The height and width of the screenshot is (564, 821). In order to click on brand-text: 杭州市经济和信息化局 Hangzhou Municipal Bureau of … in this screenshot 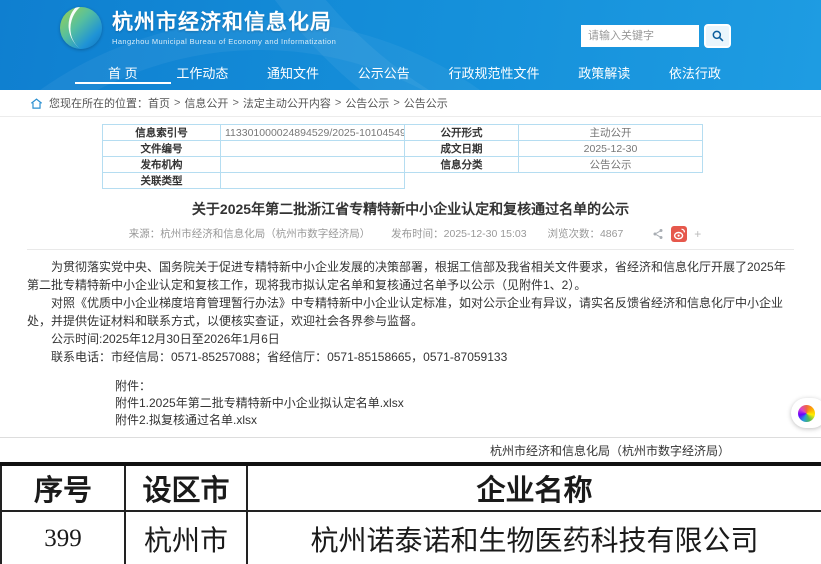, I will do `click(224, 28)`.